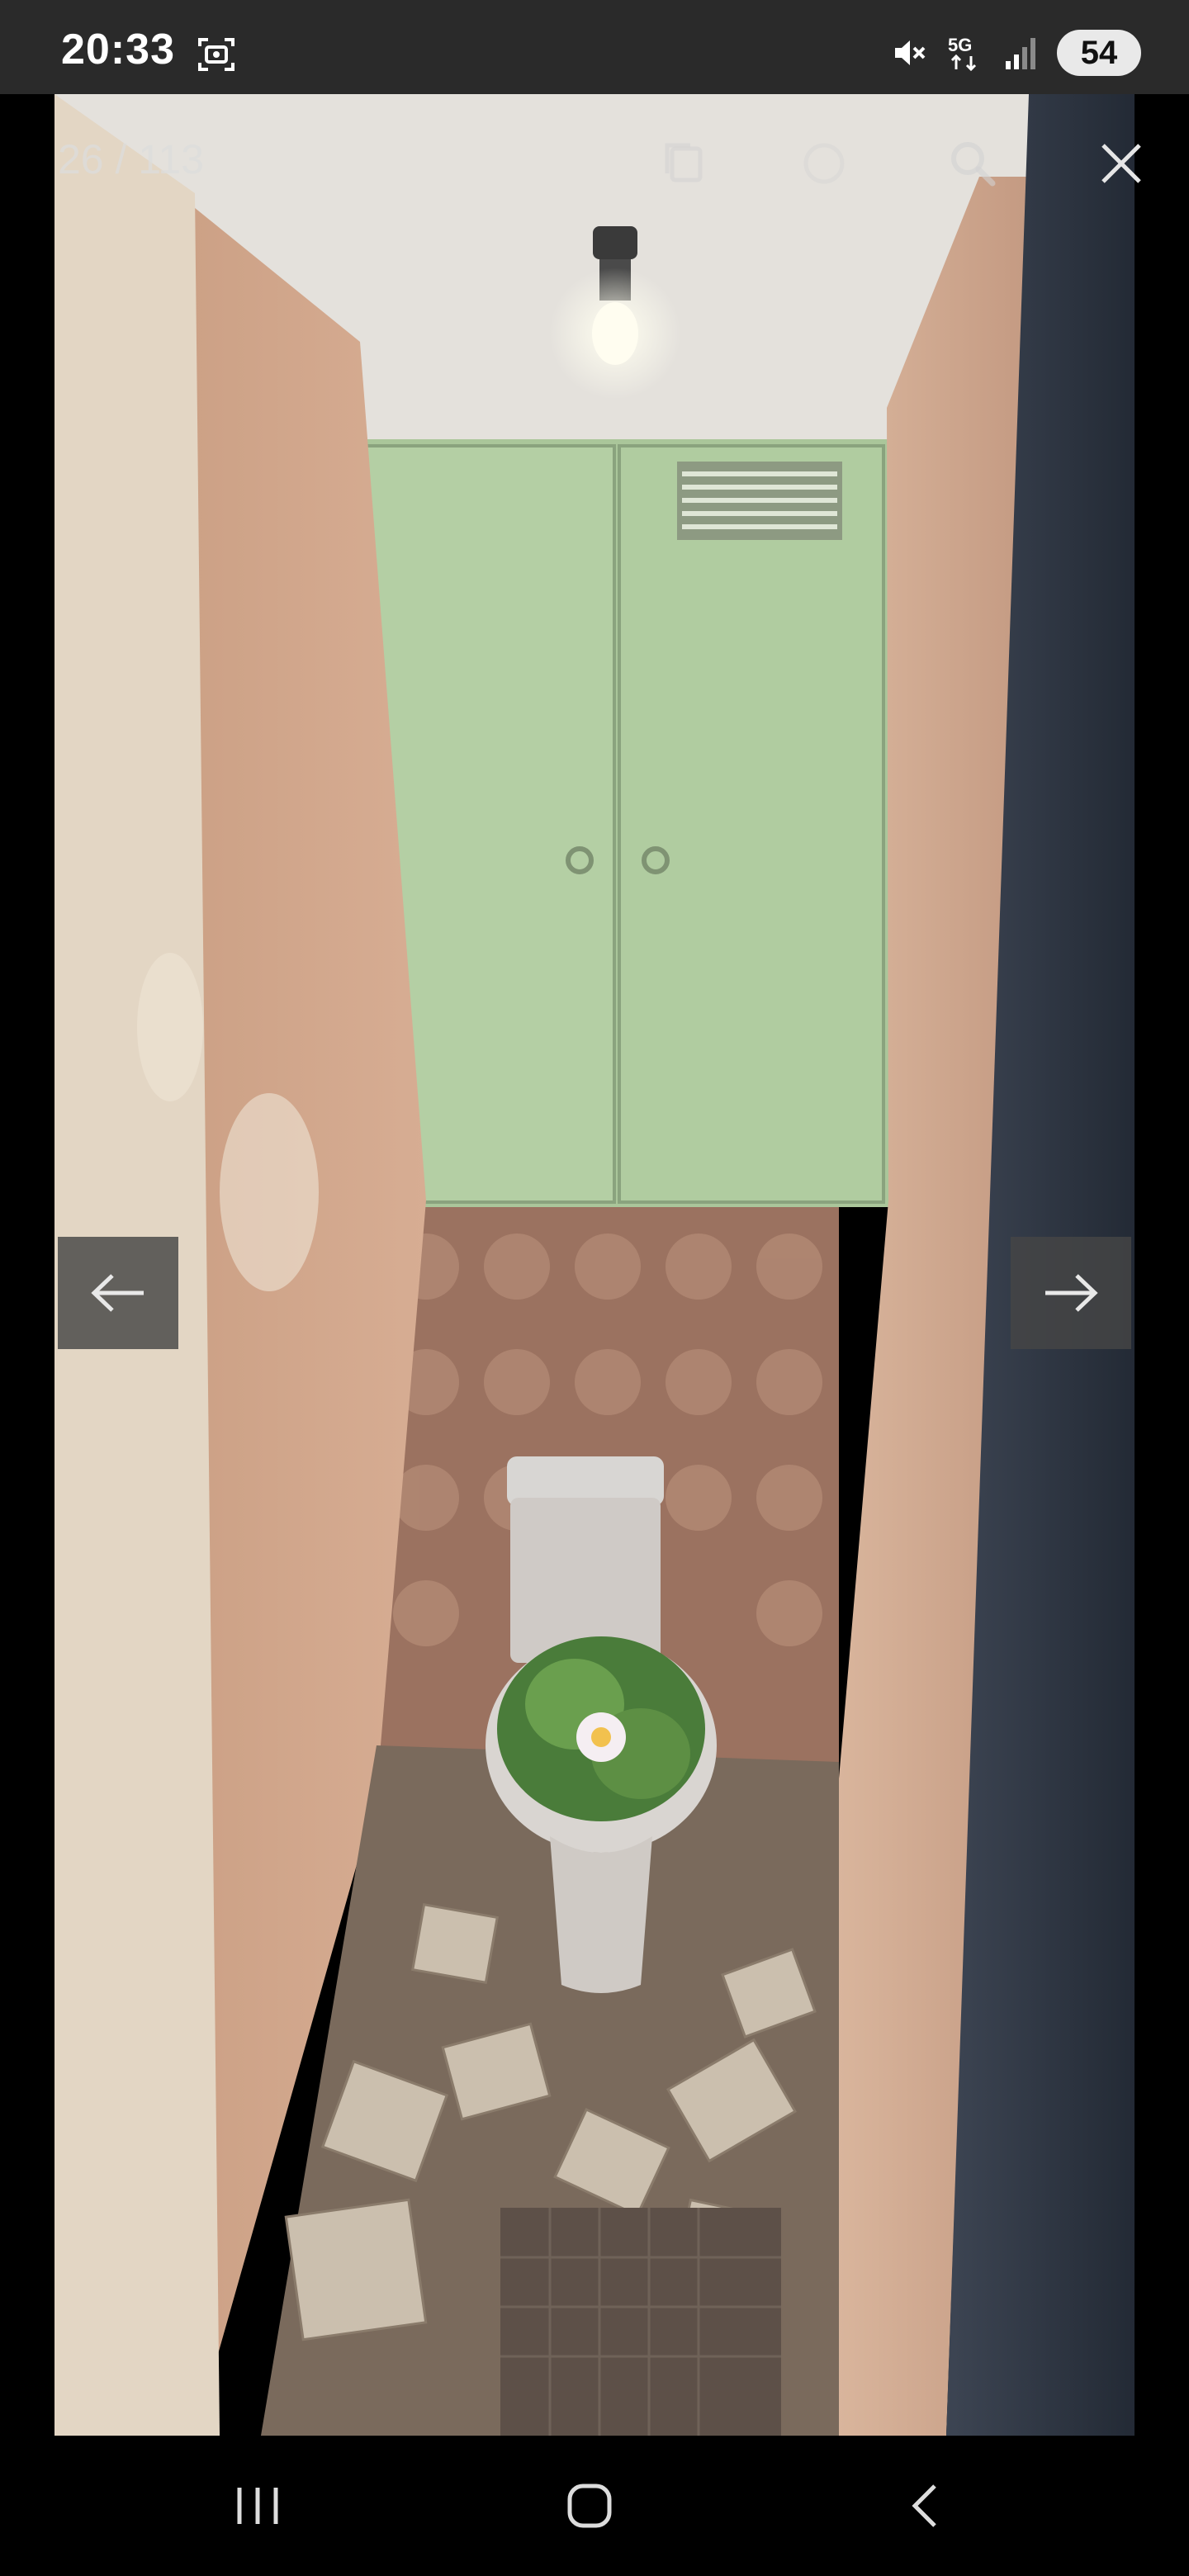 Image resolution: width=1189 pixels, height=2576 pixels. Describe the element at coordinates (1020, 53) in the screenshot. I see `signal-icon` at that location.